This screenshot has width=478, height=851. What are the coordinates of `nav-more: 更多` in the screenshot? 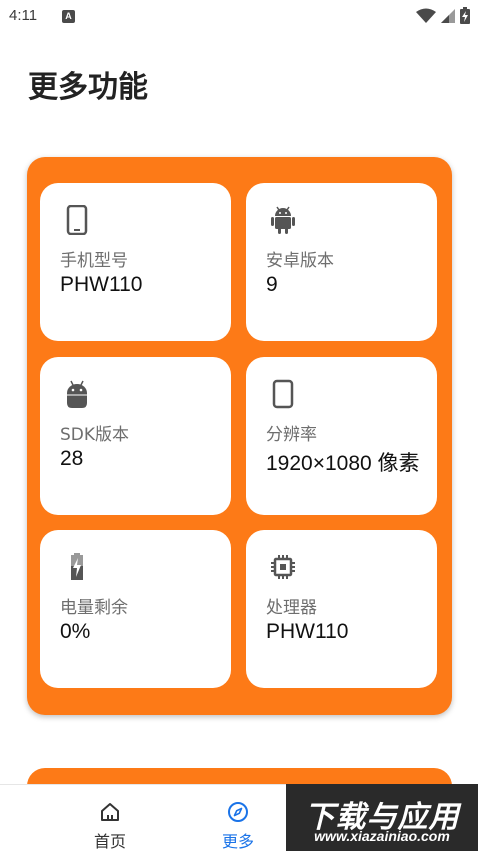 It's located at (238, 818).